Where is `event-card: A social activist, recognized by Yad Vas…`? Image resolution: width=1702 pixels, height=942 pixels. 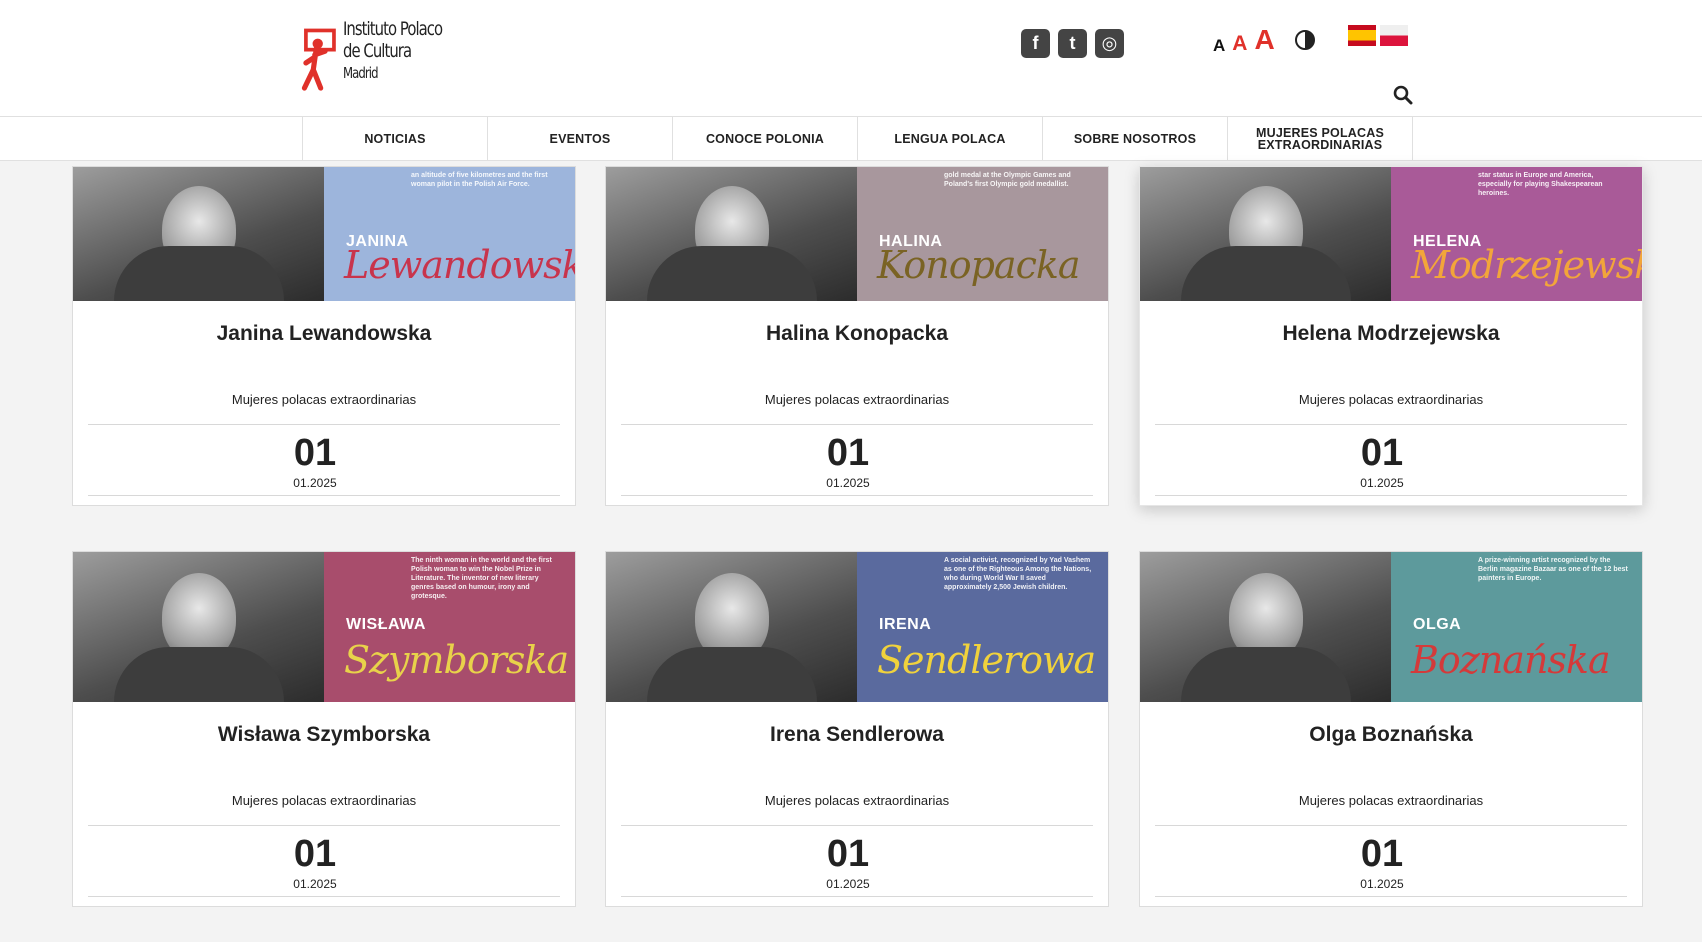
event-card: A social activist, recognized by Yad Vas… is located at coordinates (857, 729).